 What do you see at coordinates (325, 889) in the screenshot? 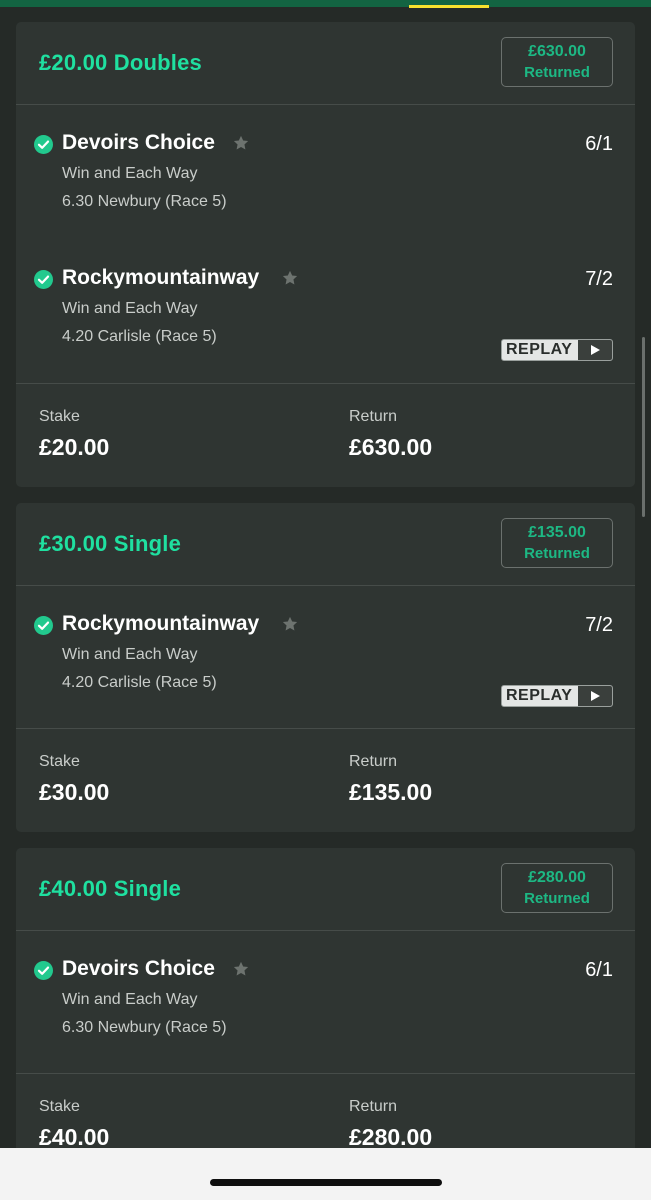
I see `bet-card-header: £40.00 Single £280.00 Returned` at bounding box center [325, 889].